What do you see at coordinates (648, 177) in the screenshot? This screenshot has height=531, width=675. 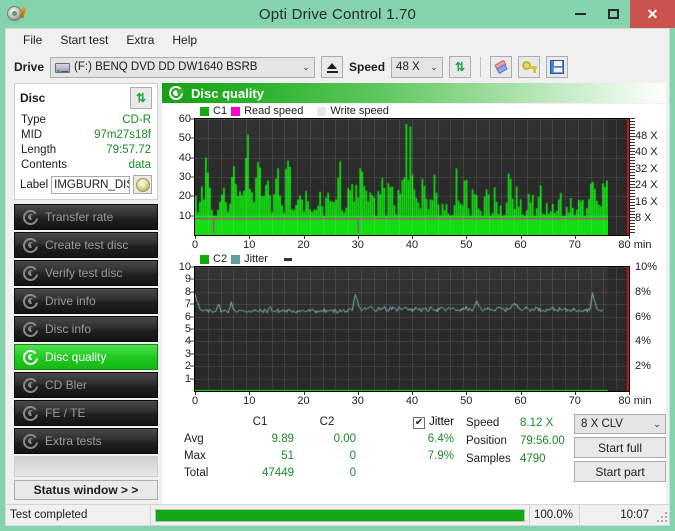 I see `c1-speed-axis: 8 X 16 X 24 X 32 X 40 X 48 X` at bounding box center [648, 177].